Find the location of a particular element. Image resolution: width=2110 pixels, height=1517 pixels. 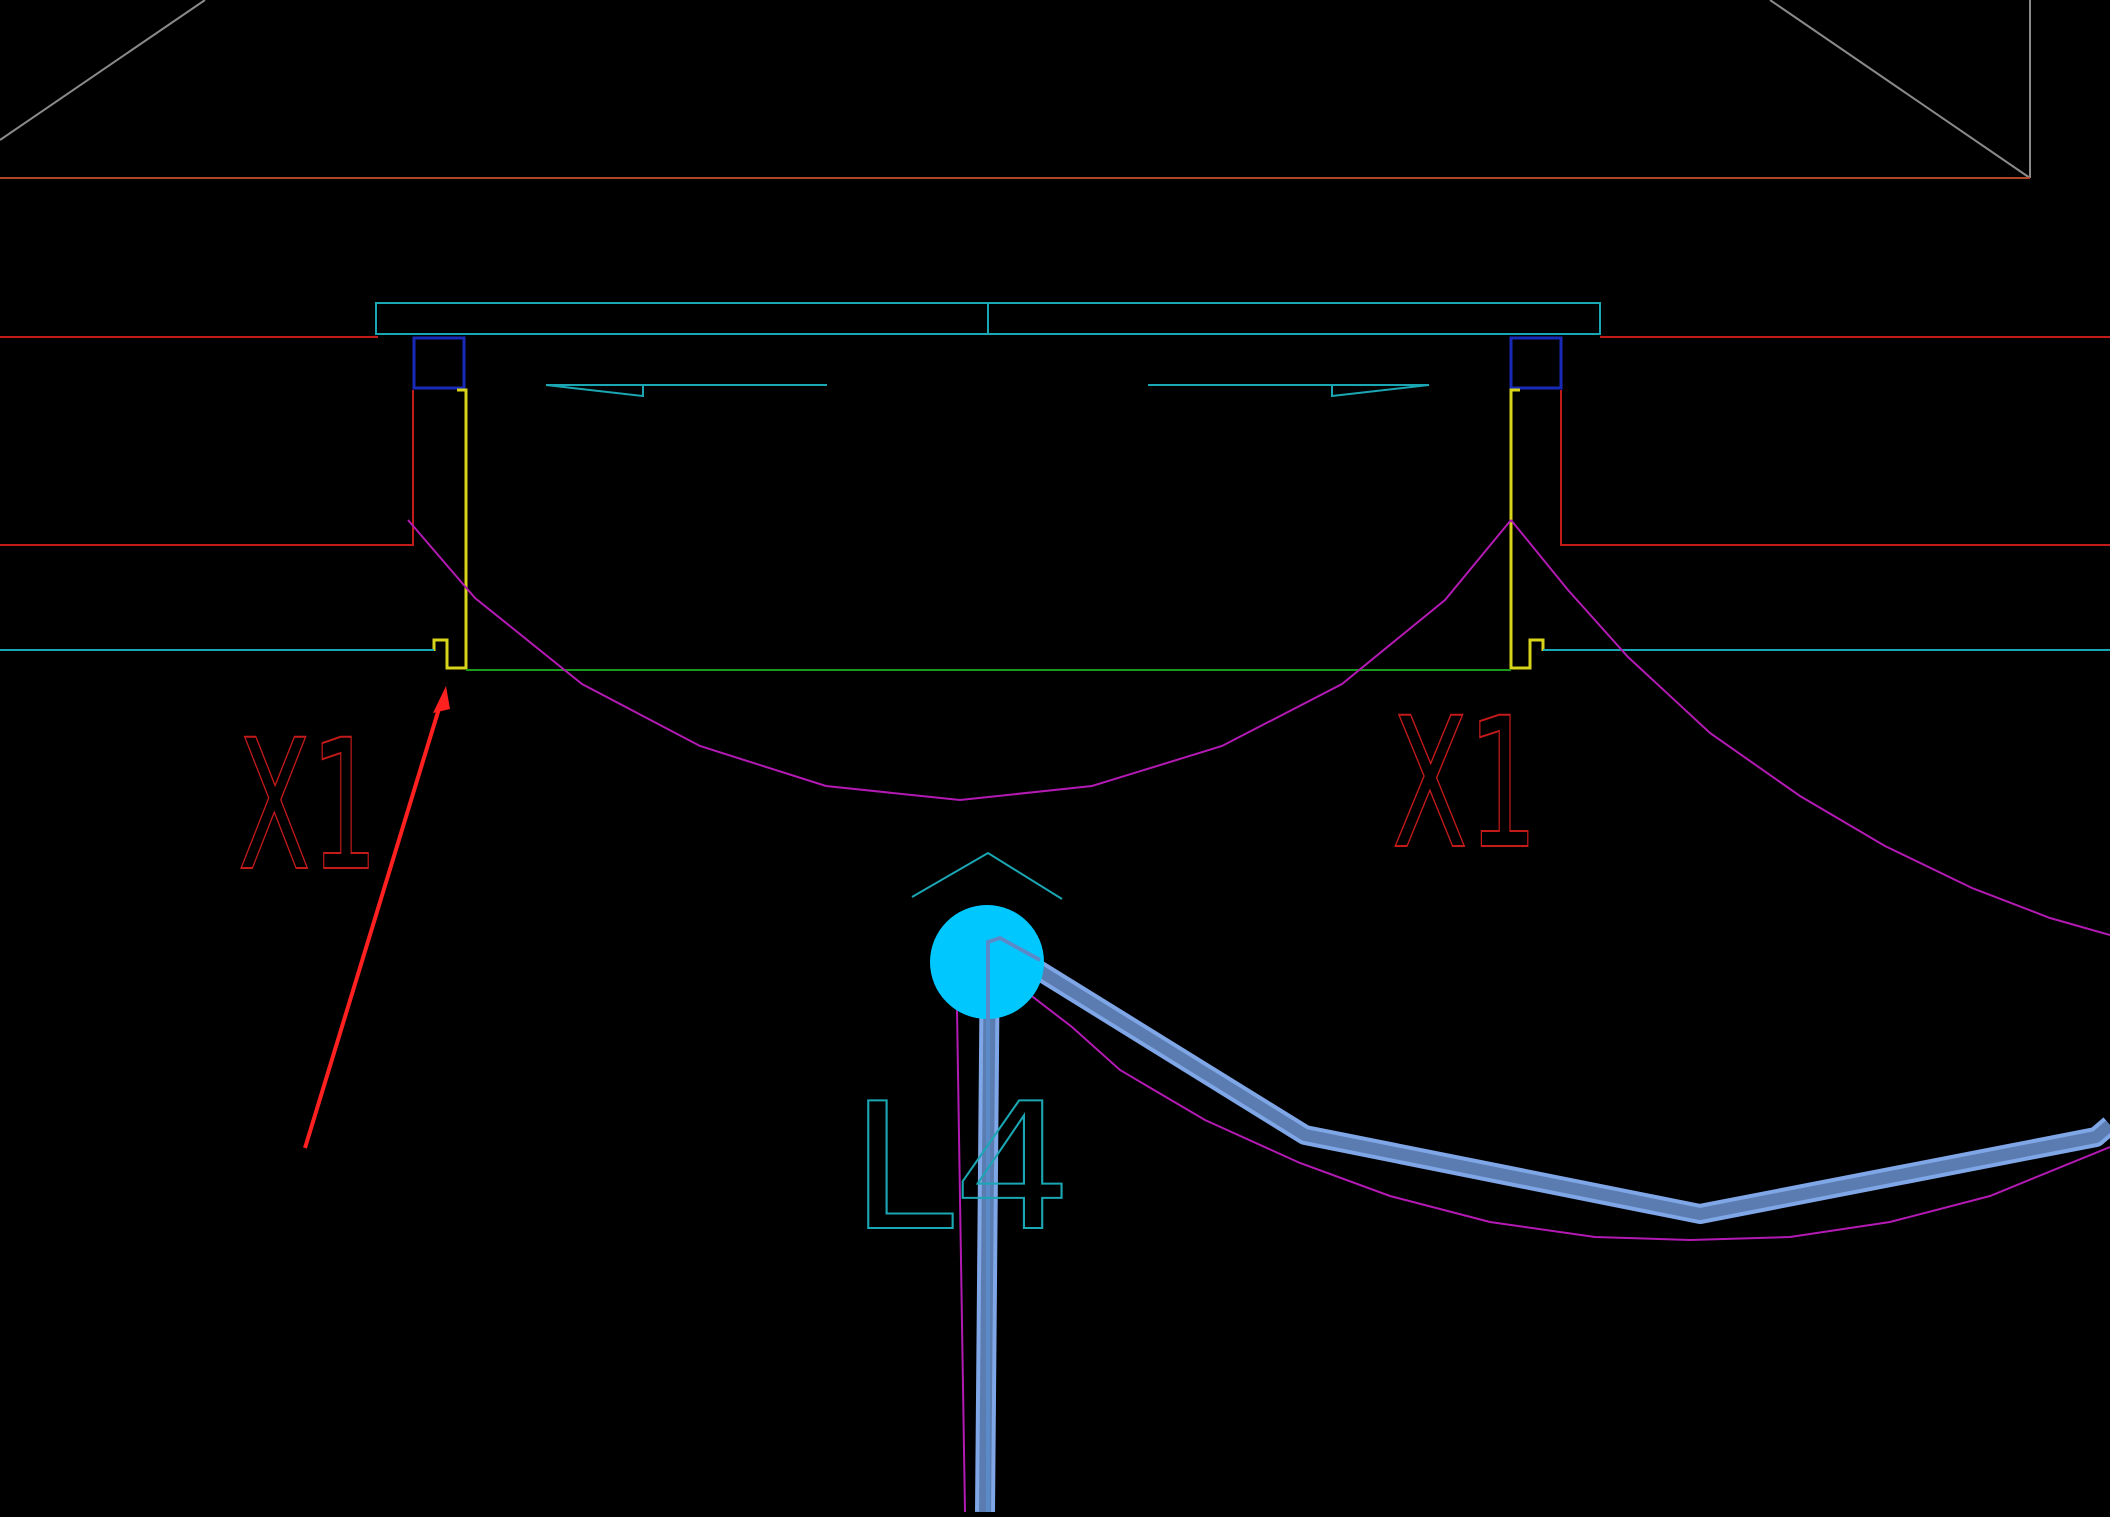

frame-post-right is located at coordinates (1536, 363).